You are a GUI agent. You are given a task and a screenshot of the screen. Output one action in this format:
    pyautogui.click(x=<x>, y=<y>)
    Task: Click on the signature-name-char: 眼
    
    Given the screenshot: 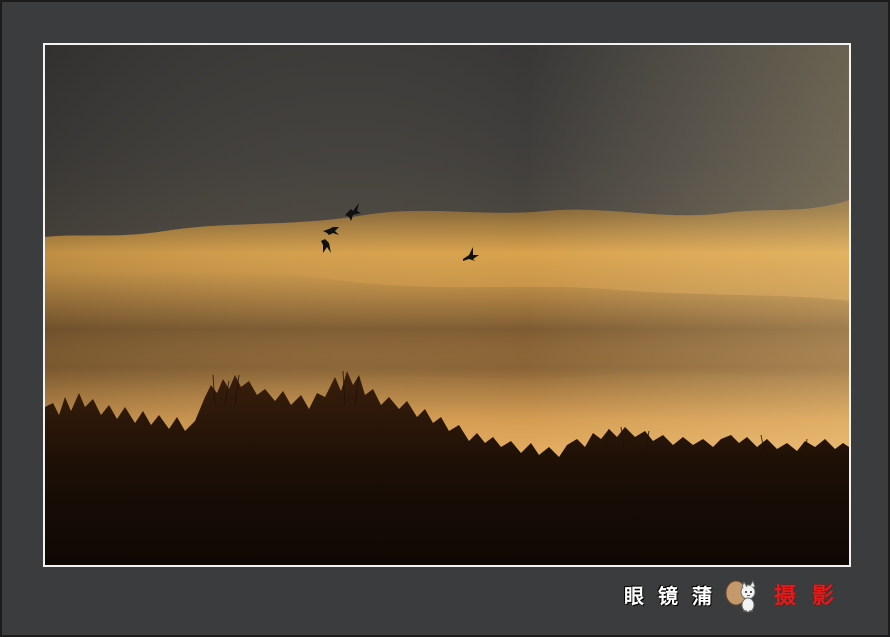 What is the action you would take?
    pyautogui.click(x=634, y=596)
    